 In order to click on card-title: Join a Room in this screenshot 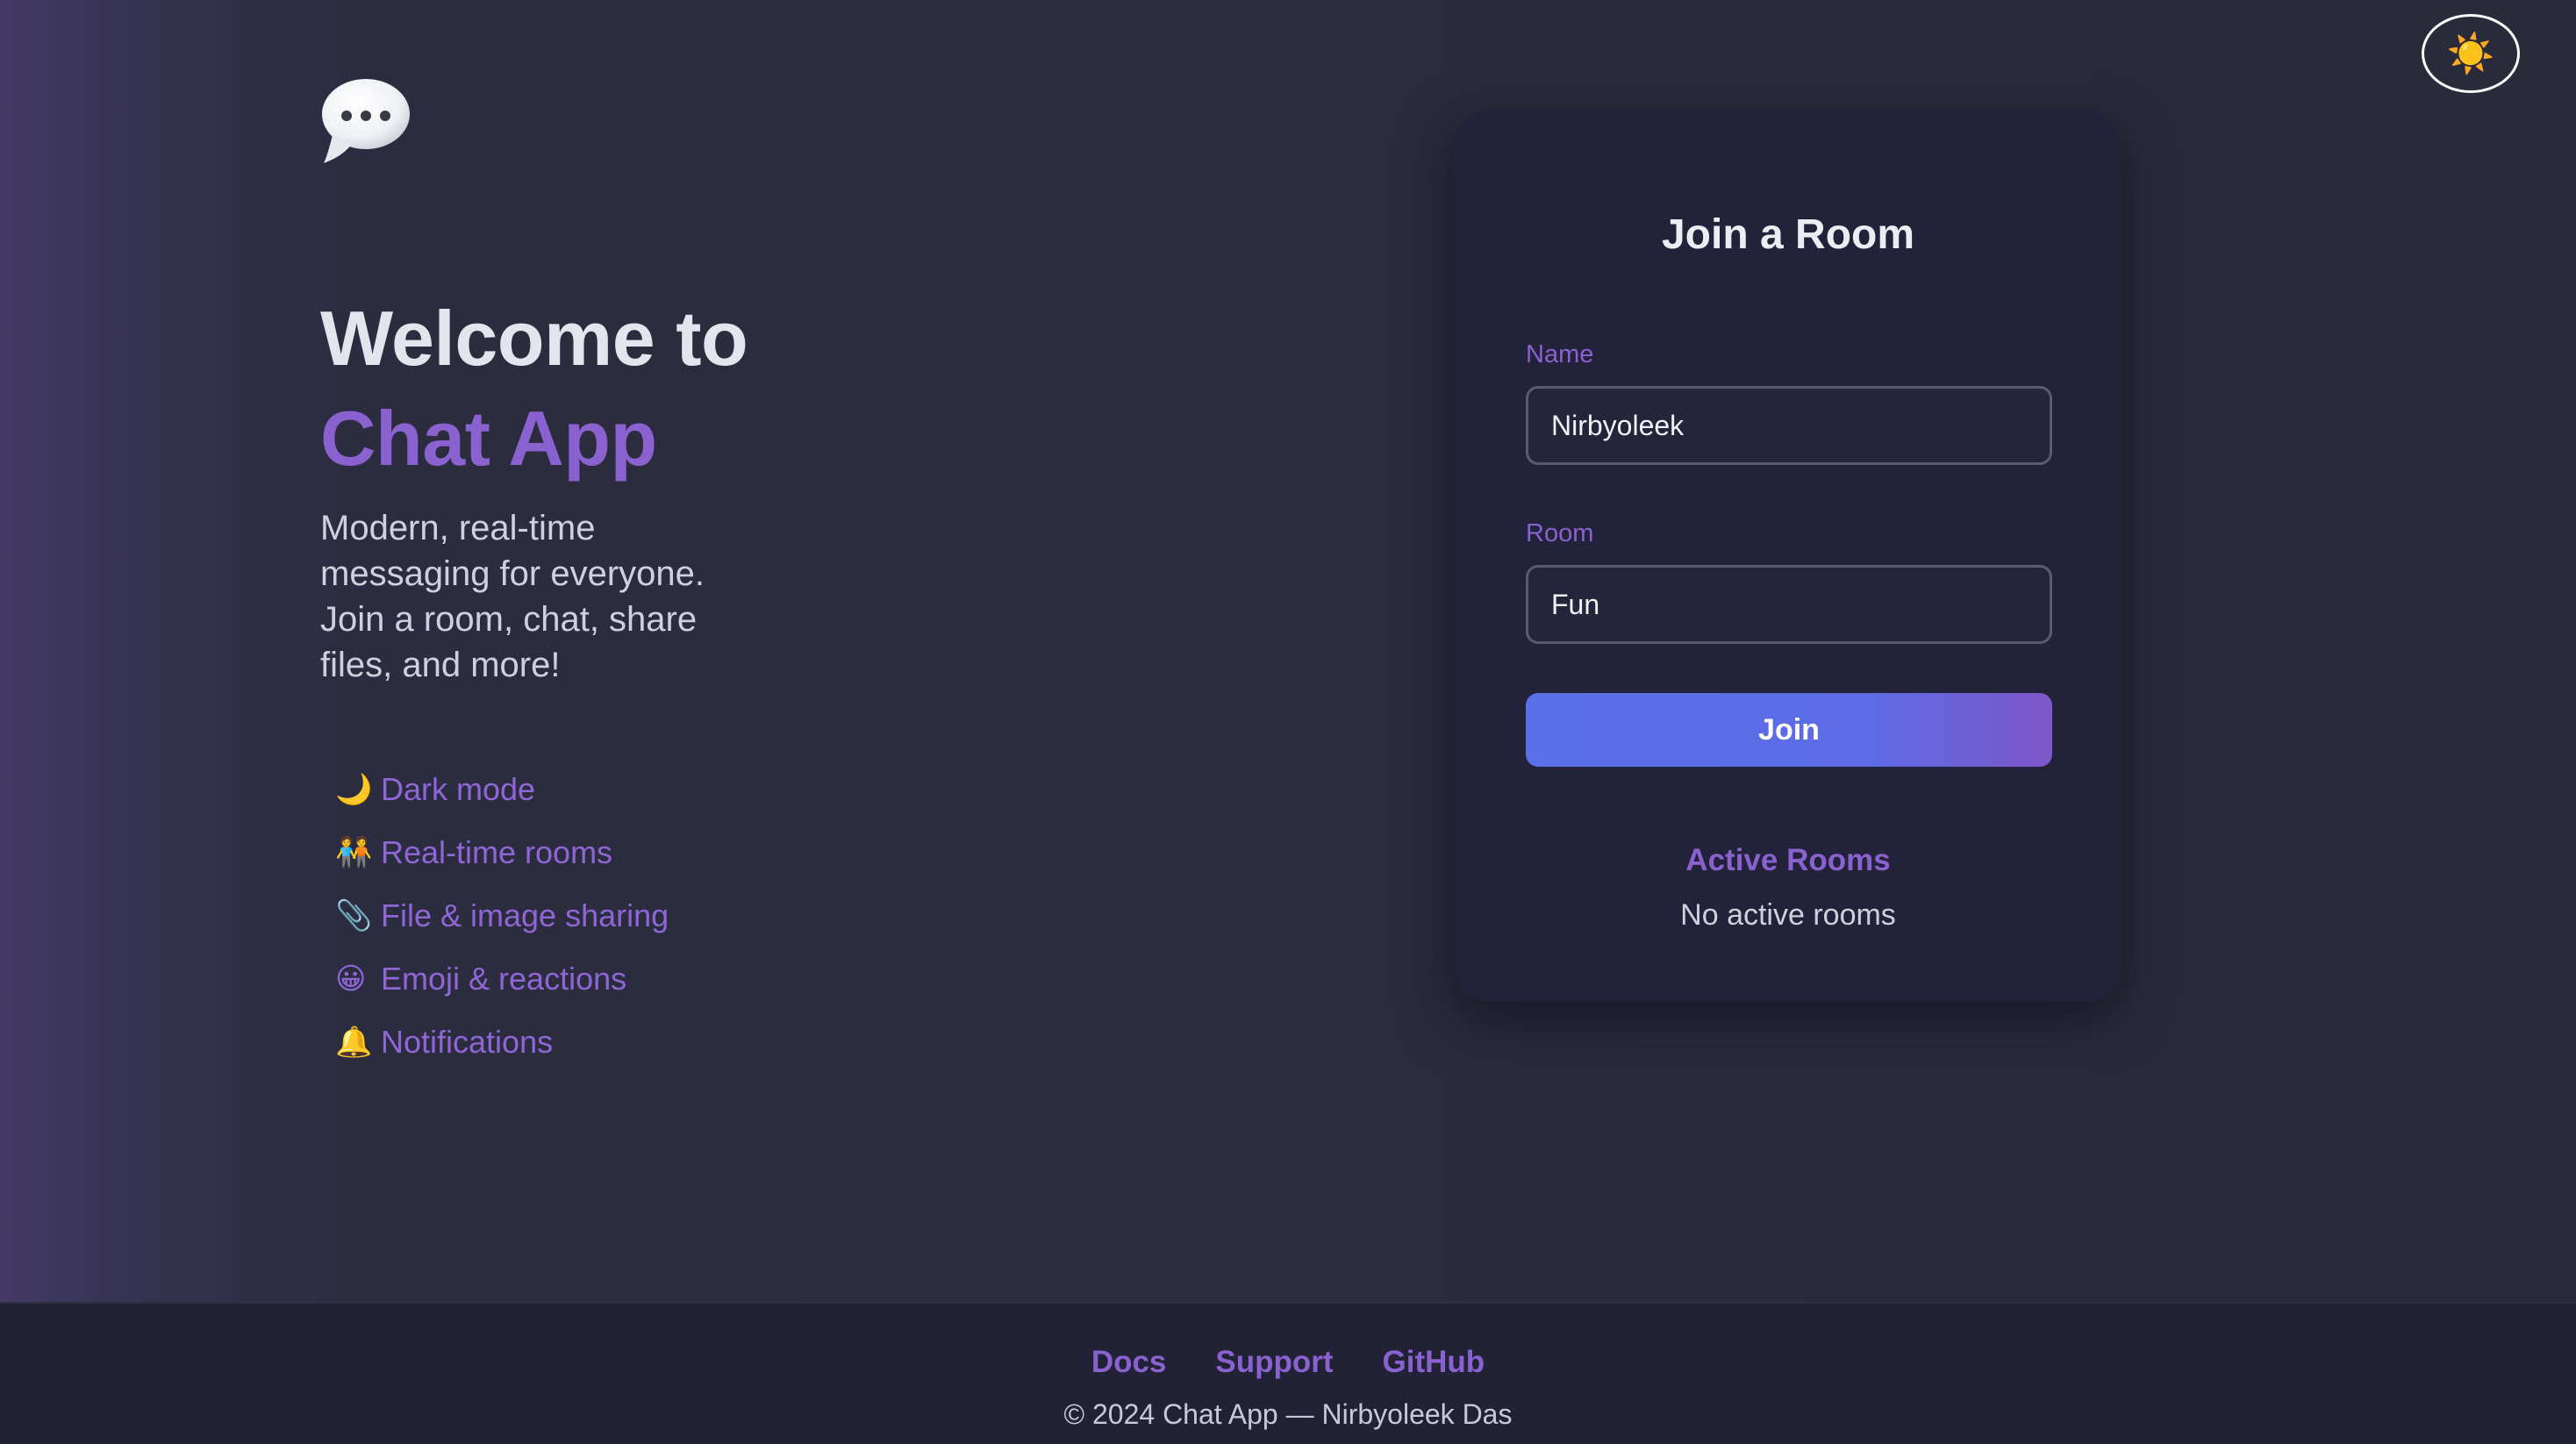, I will do `click(1788, 235)`.